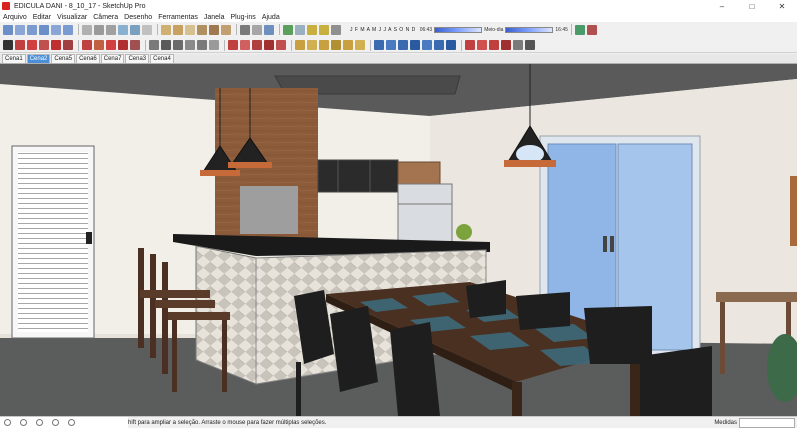 The height and width of the screenshot is (428, 797). What do you see at coordinates (214, 17) in the screenshot?
I see `menu-janela: Janela` at bounding box center [214, 17].